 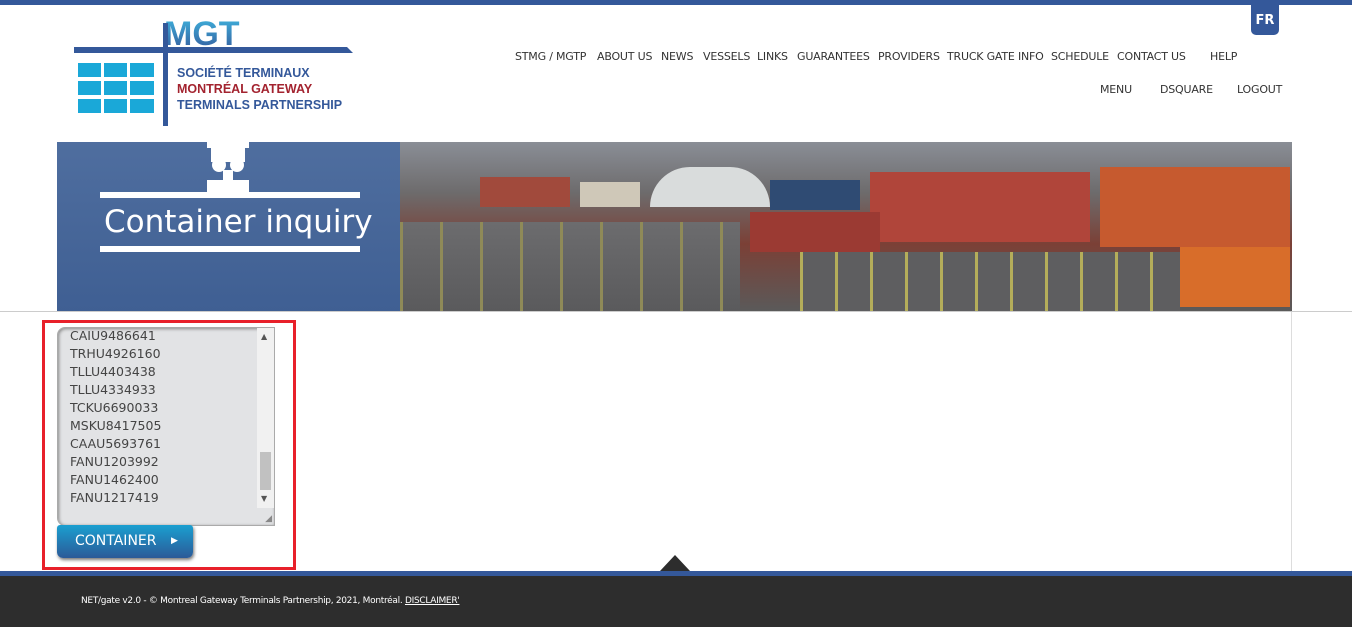 I want to click on container-number: FANU1217419, so click(x=114, y=497).